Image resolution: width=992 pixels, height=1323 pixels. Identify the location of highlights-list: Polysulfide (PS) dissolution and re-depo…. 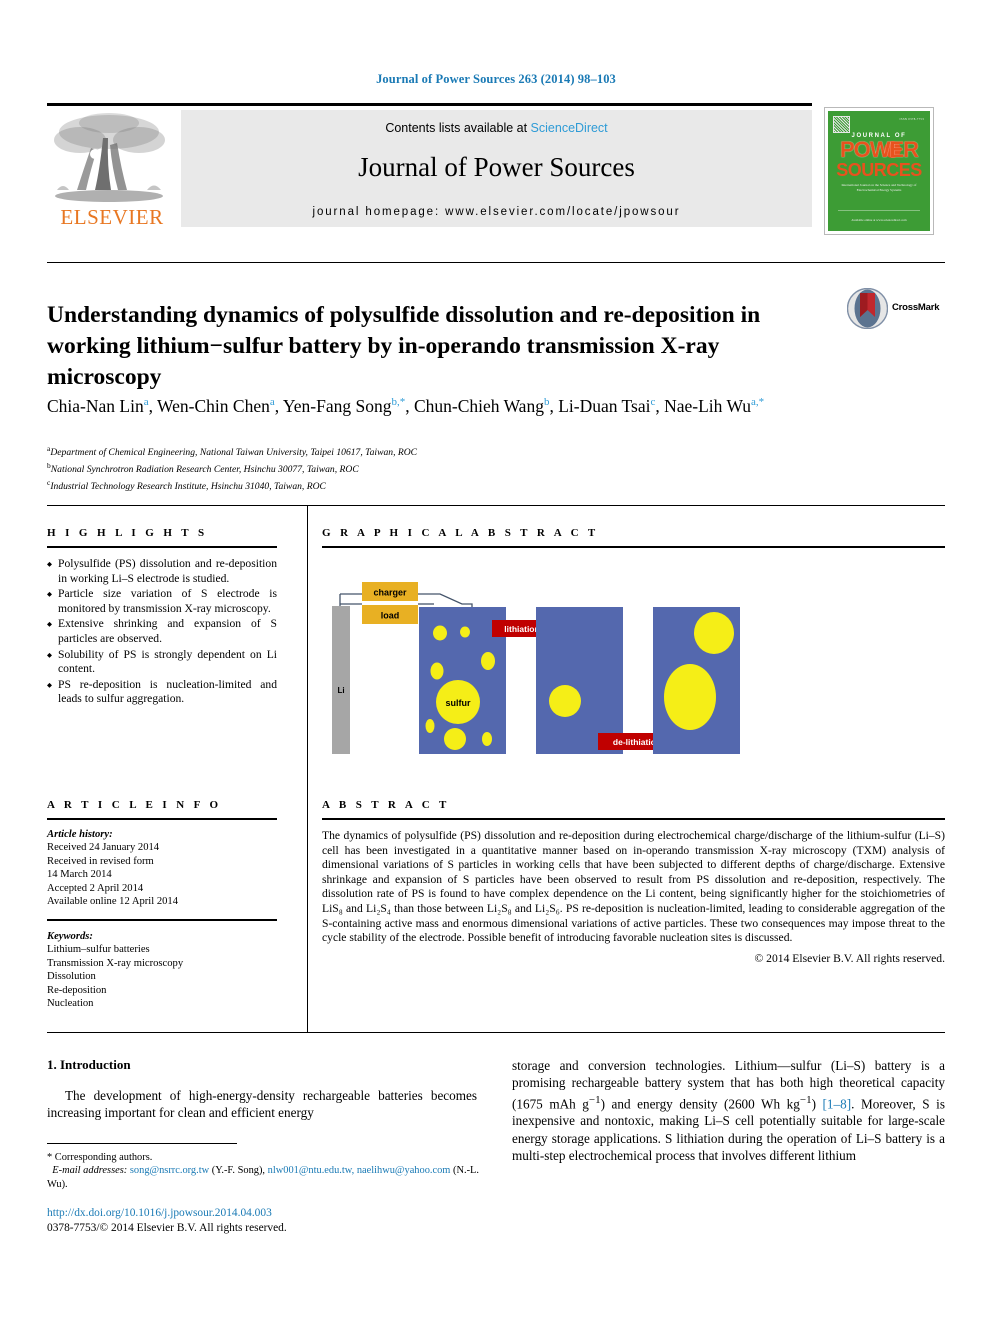
(162, 632).